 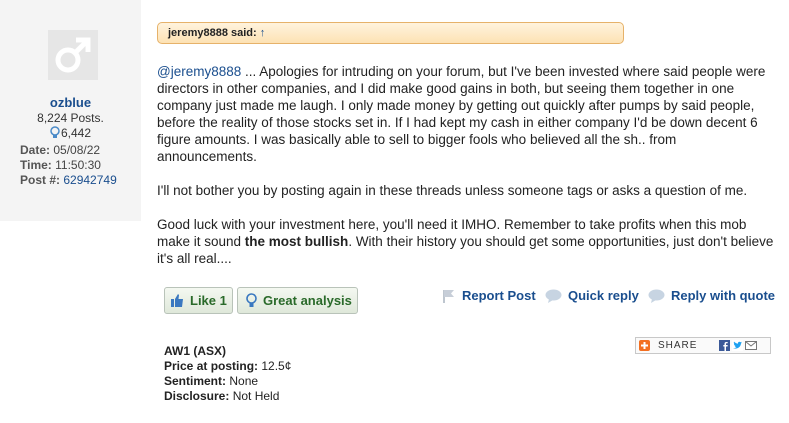 What do you see at coordinates (725, 345) in the screenshot?
I see `facebook-icon` at bounding box center [725, 345].